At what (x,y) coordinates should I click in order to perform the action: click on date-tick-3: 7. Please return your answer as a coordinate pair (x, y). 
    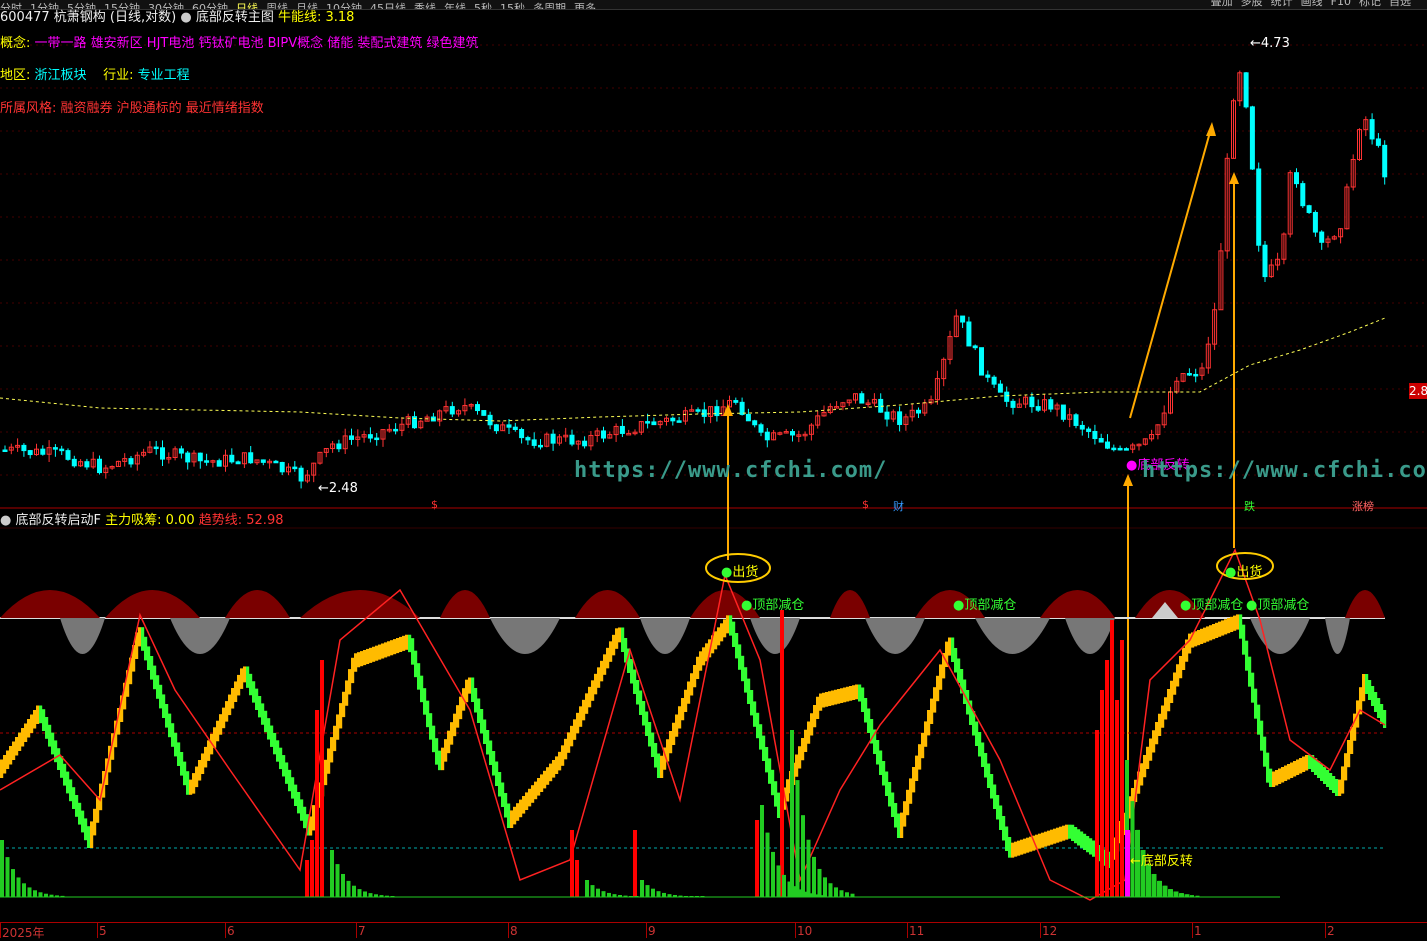
    Looking at the image, I should click on (362, 931).